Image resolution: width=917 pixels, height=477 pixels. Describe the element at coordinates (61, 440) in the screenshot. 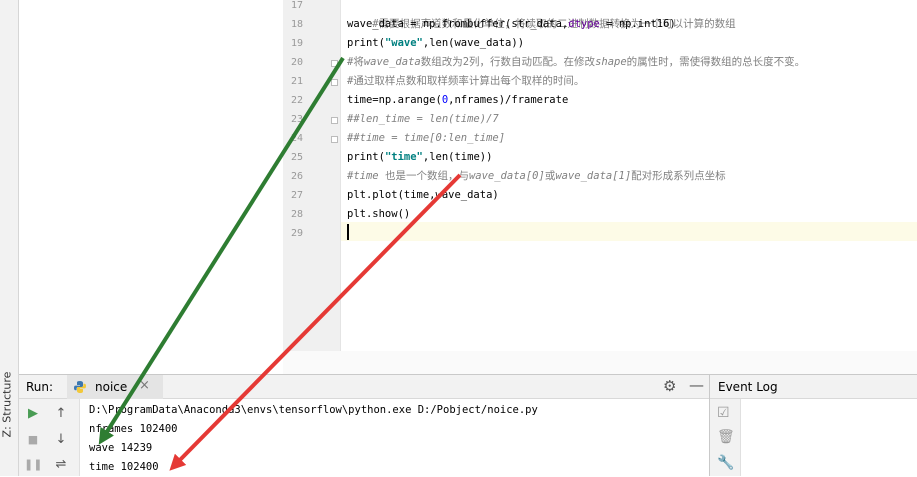

I see `arrow-down-icon: ↓` at that location.